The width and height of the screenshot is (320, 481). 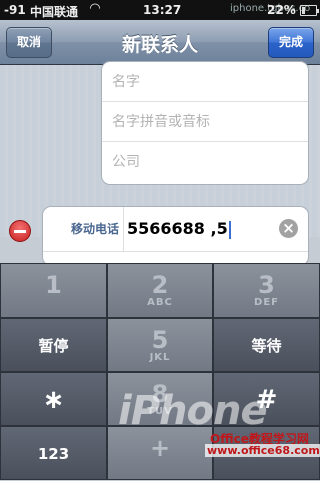 What do you see at coordinates (266, 285) in the screenshot?
I see `key-digit: 3` at bounding box center [266, 285].